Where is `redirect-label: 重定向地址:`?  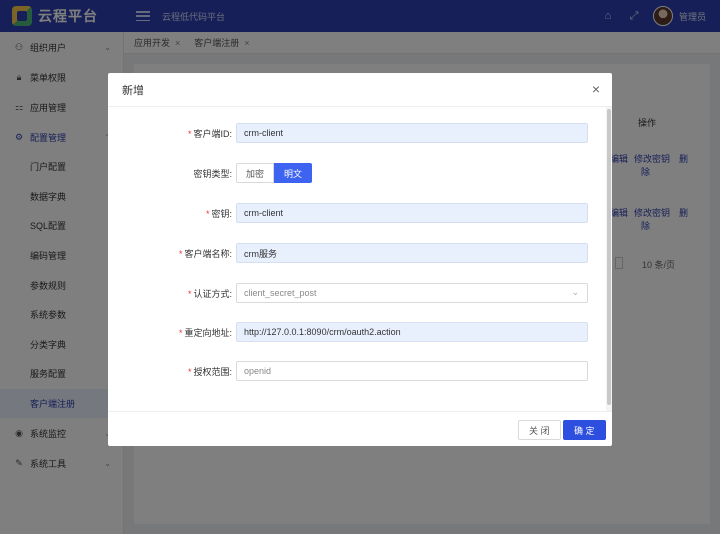 redirect-label: 重定向地址: is located at coordinates (208, 332).